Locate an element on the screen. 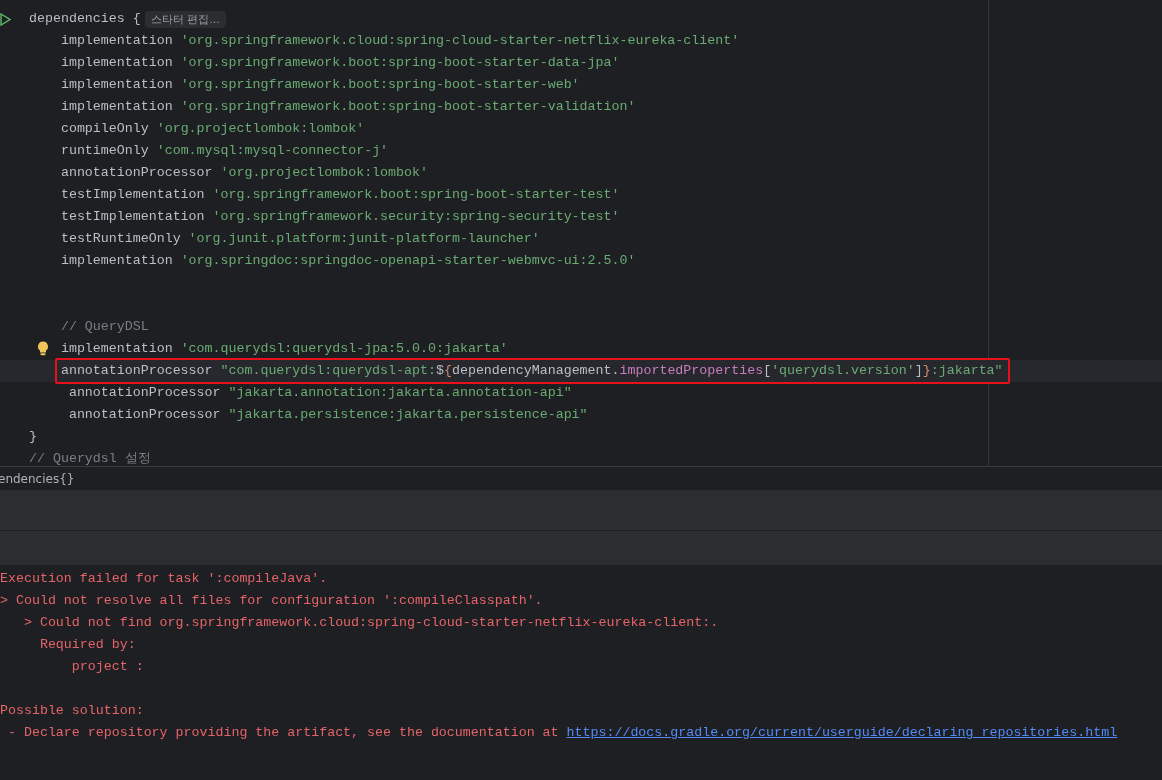 The image size is (1162, 780). code-line: implementation 'org.springframework.boot:spring-boot-starter-data-jpa' is located at coordinates (340, 63).